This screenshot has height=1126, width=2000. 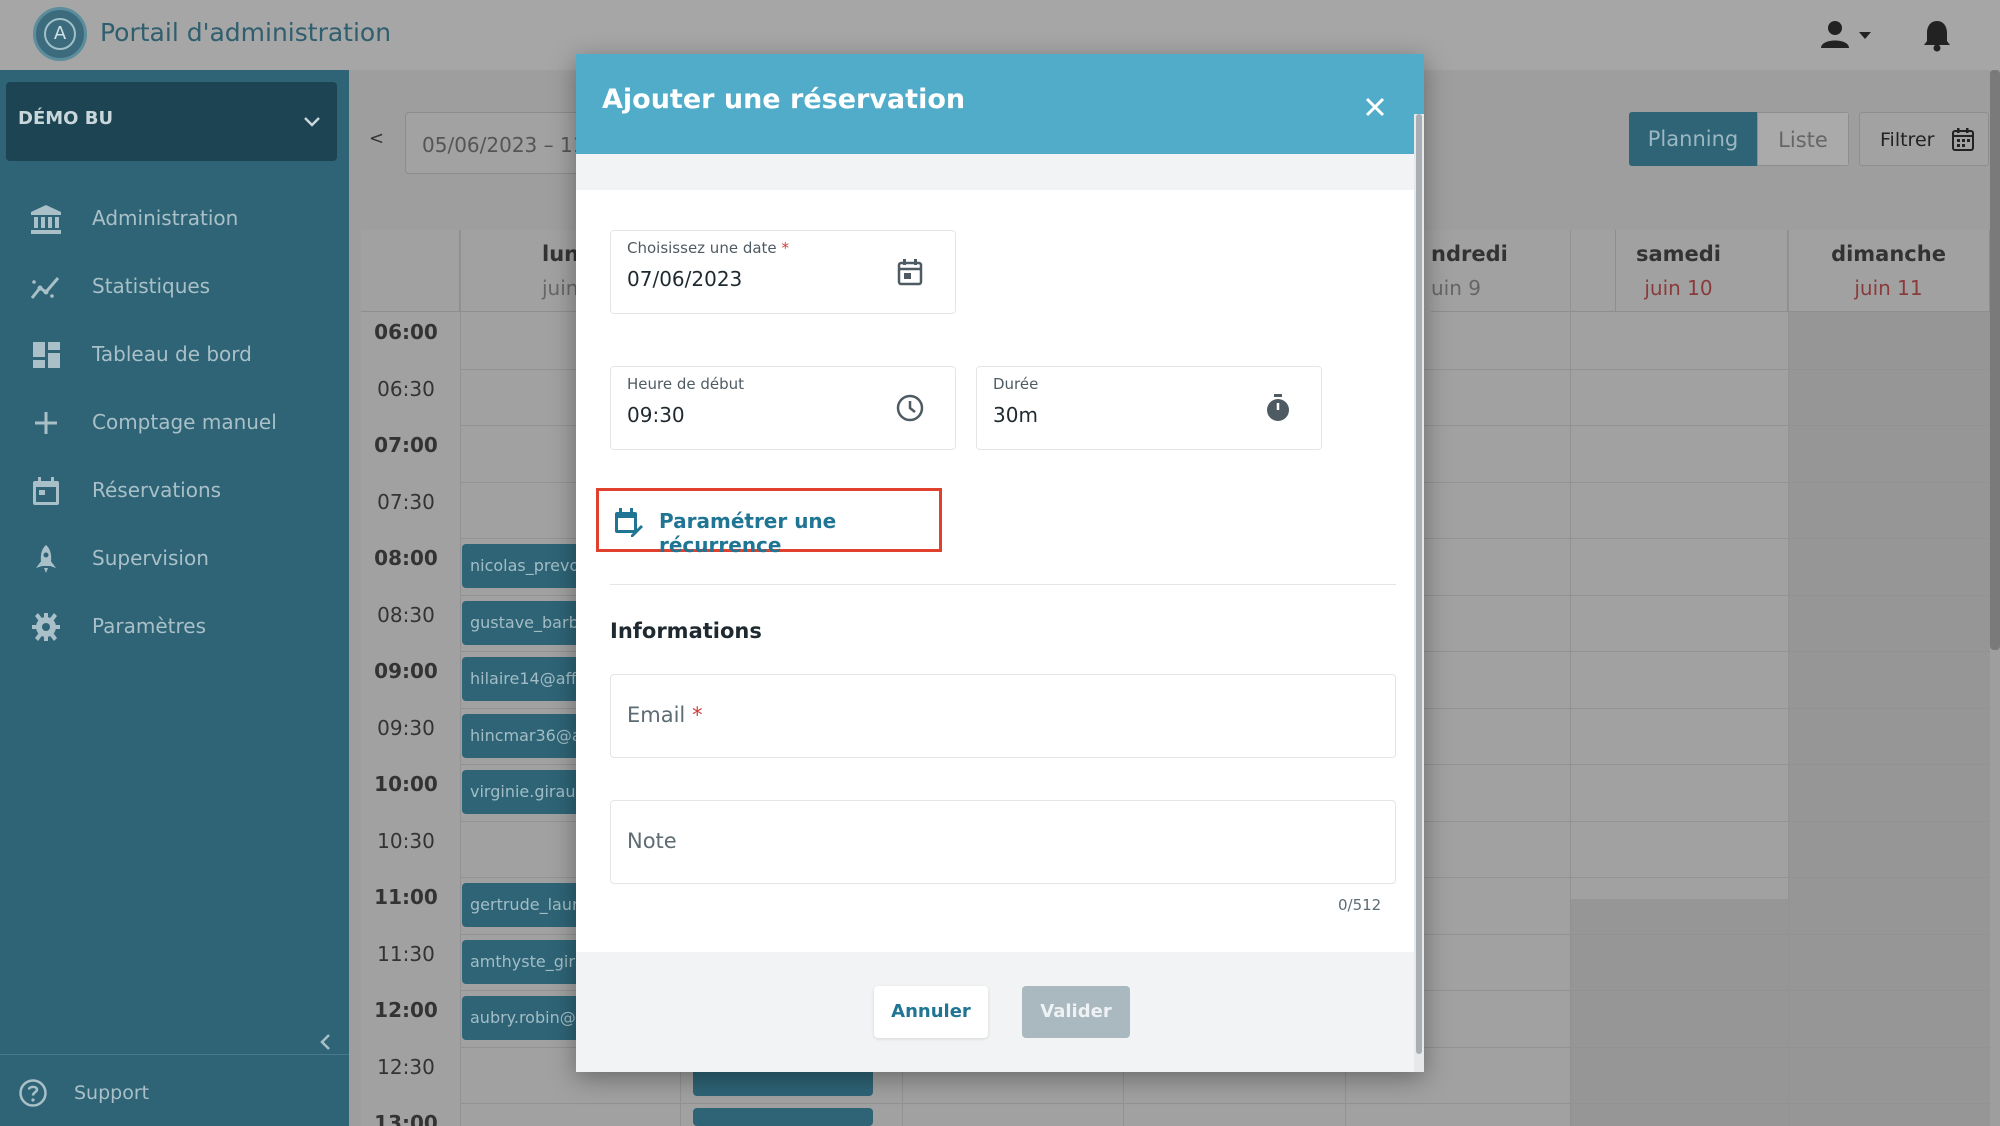 I want to click on start-time-value: 09:30, so click(x=656, y=415).